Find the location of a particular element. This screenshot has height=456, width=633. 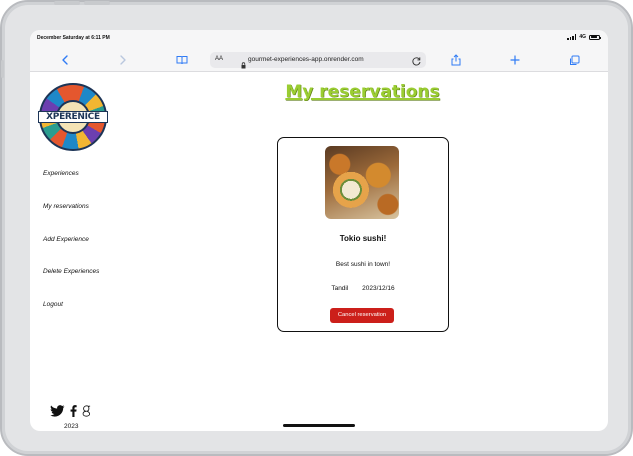

app-logo: XPERENICE is located at coordinates (73, 117).